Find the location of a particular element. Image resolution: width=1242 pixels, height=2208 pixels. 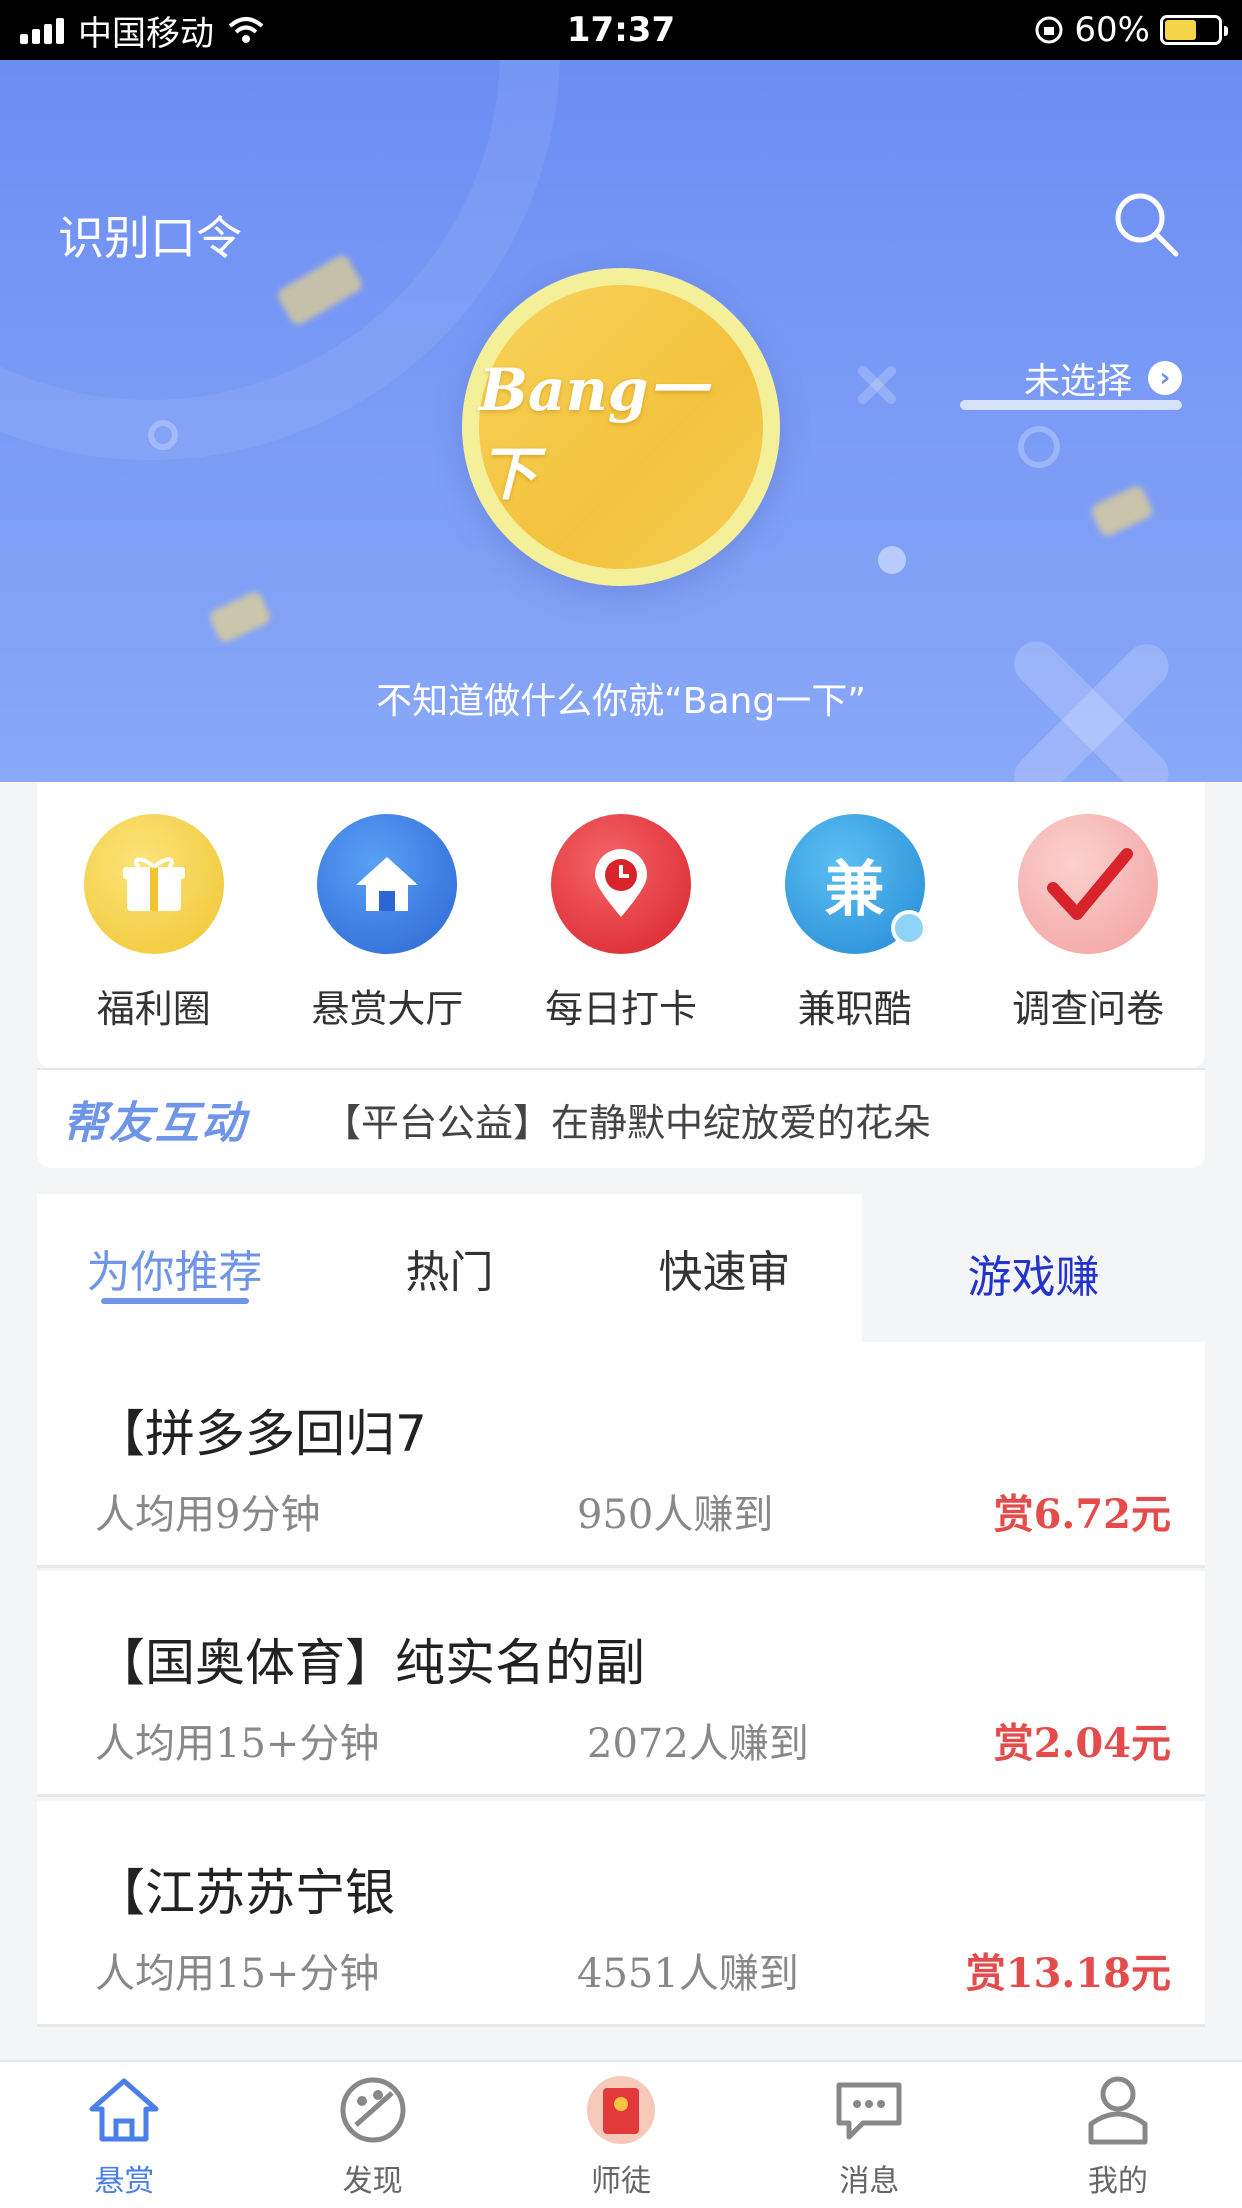

status-bar: 中国移动 17:37 60% is located at coordinates (621, 30).